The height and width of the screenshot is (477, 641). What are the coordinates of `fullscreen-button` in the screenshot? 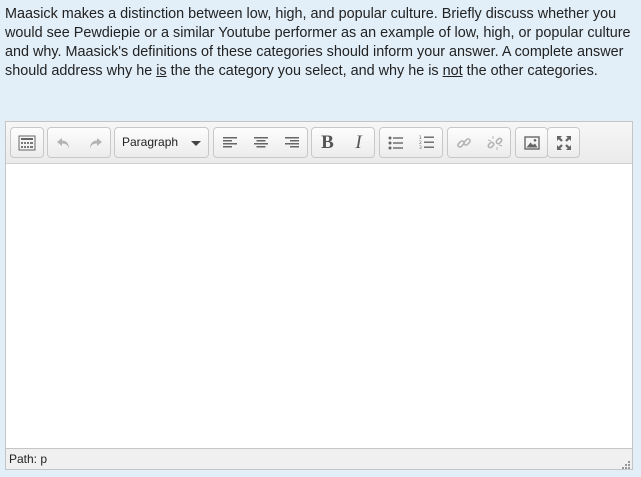 It's located at (563, 142).